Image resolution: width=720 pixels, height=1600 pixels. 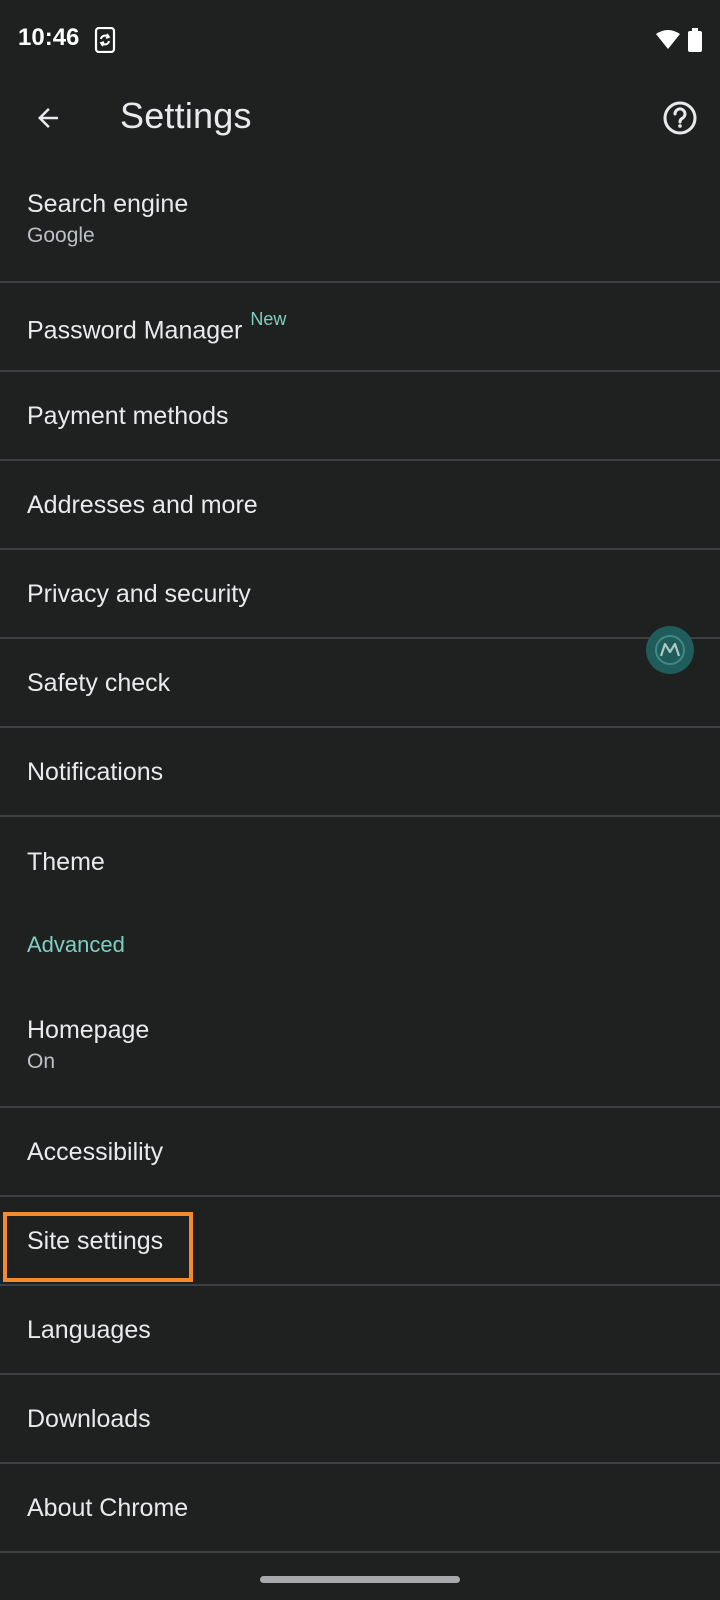 I want to click on wifi-icon, so click(x=668, y=39).